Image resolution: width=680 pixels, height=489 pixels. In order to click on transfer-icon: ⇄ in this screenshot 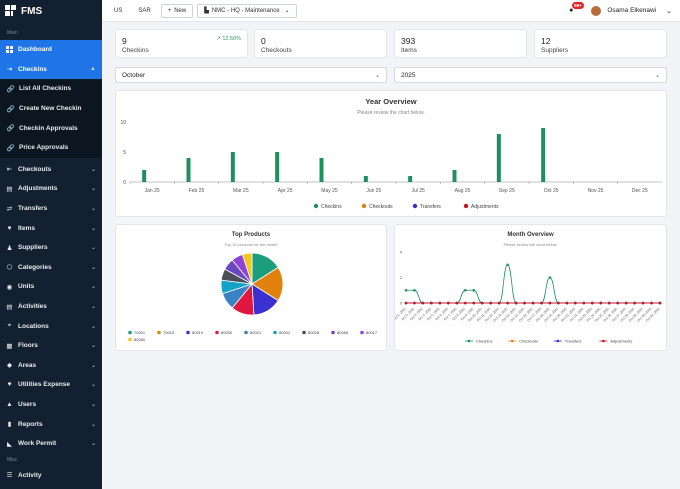, I will do `click(9, 209)`.